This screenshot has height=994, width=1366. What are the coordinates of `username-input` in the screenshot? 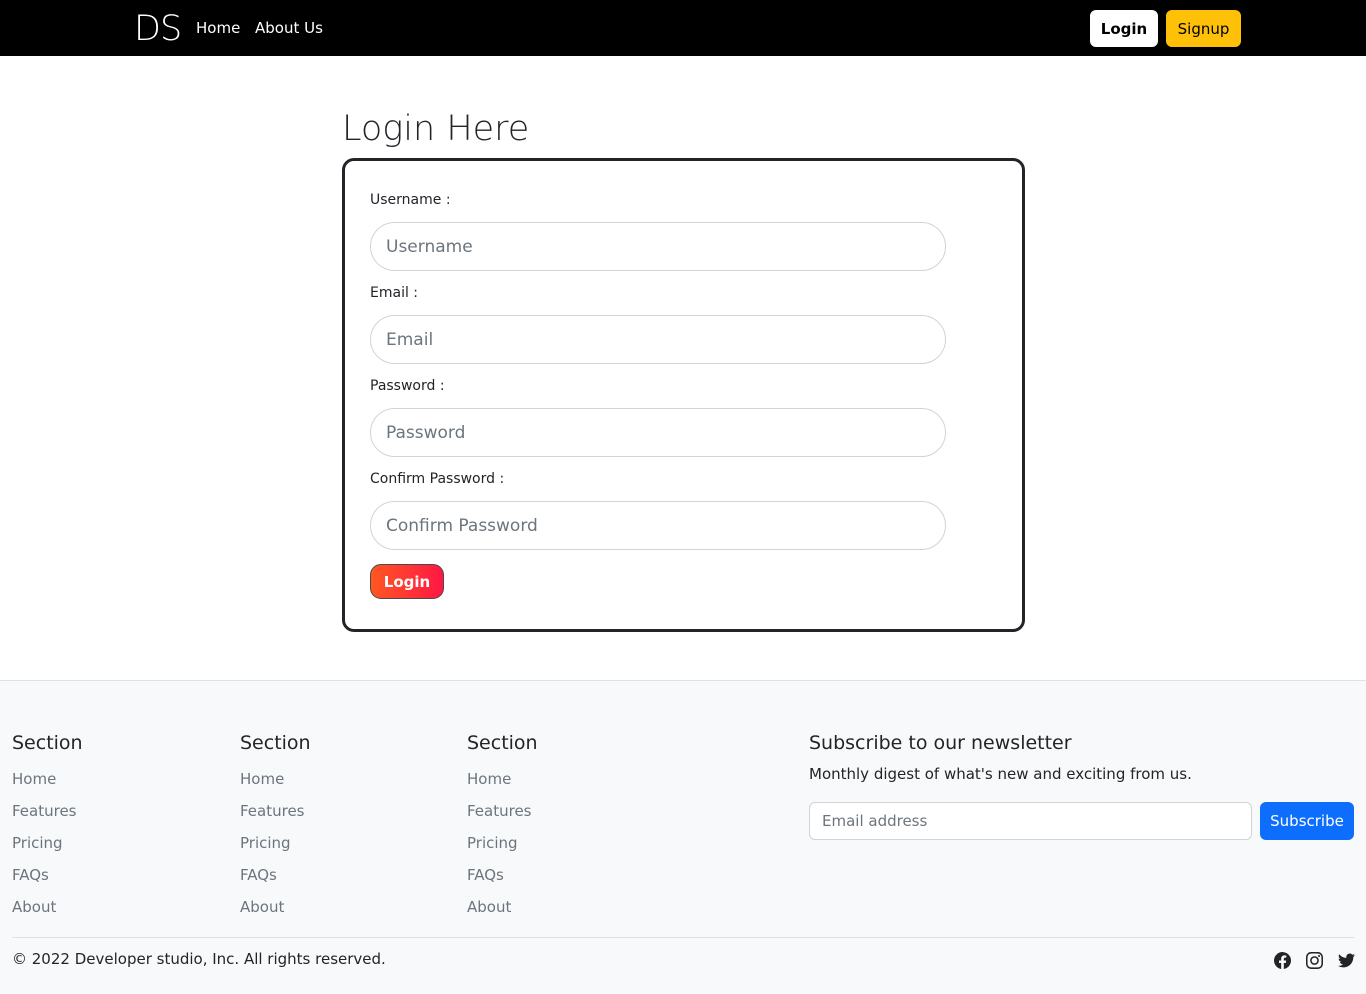 It's located at (658, 246).